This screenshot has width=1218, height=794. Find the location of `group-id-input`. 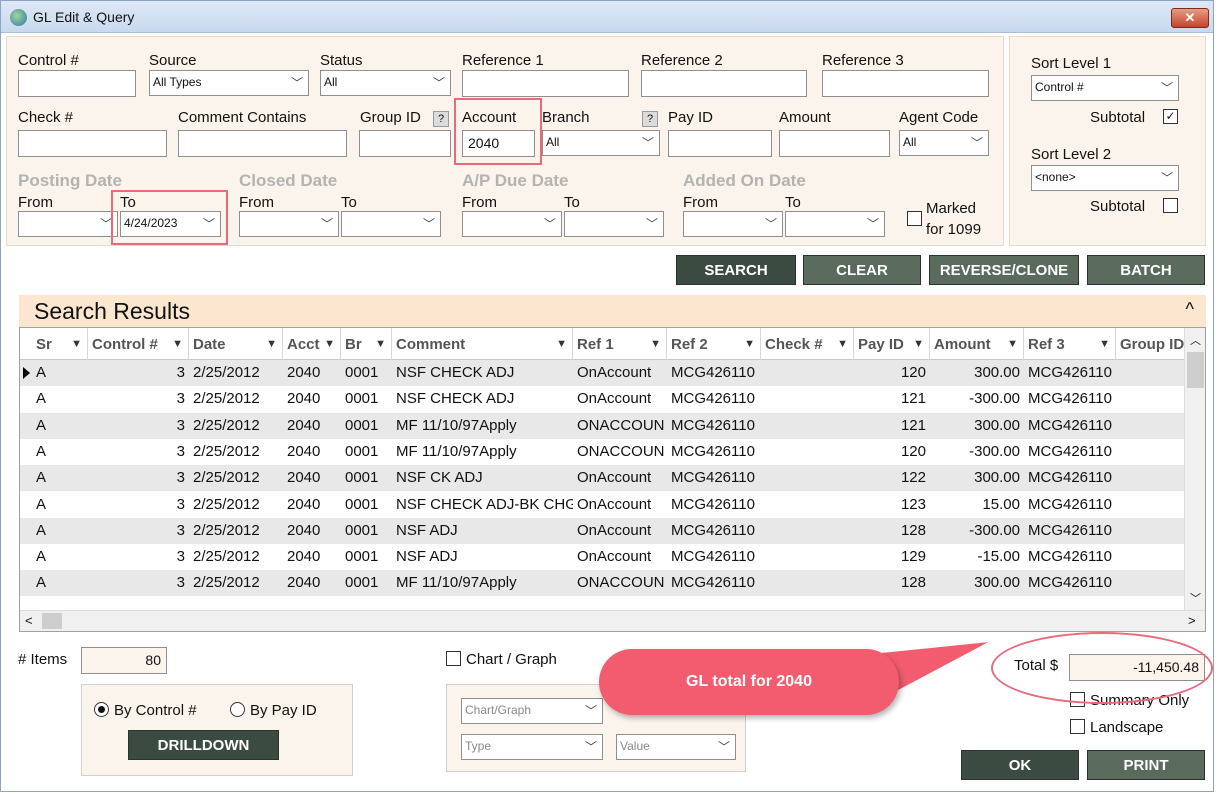

group-id-input is located at coordinates (405, 143).